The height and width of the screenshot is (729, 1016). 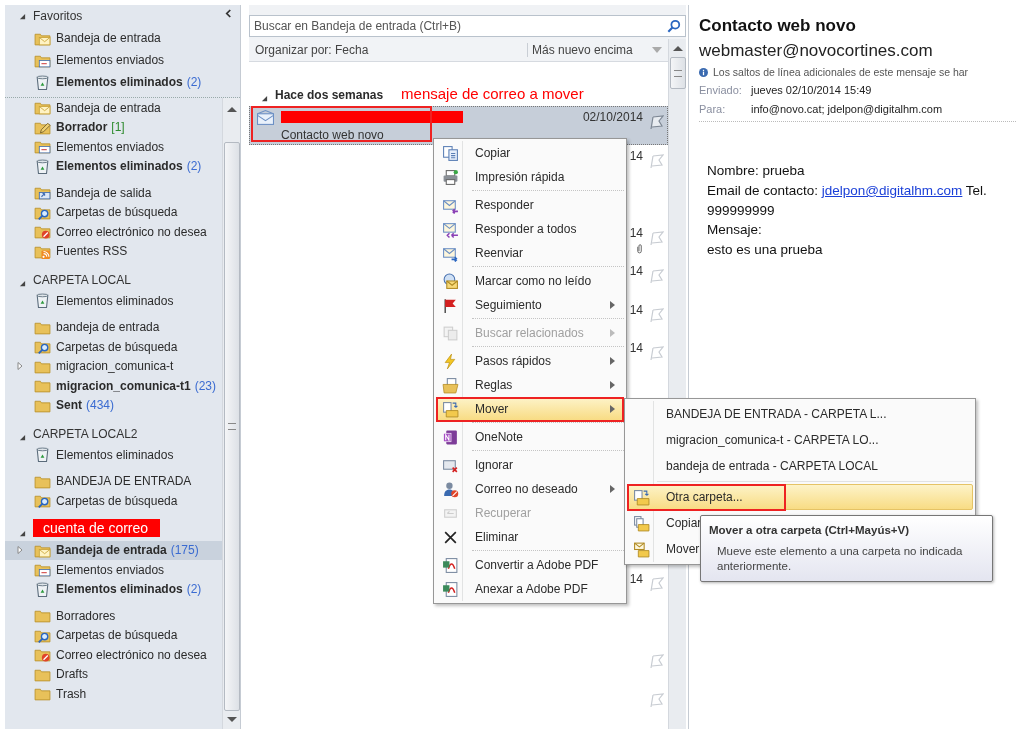 I want to click on folder-name: migracion_comunica-t, so click(x=115, y=366).